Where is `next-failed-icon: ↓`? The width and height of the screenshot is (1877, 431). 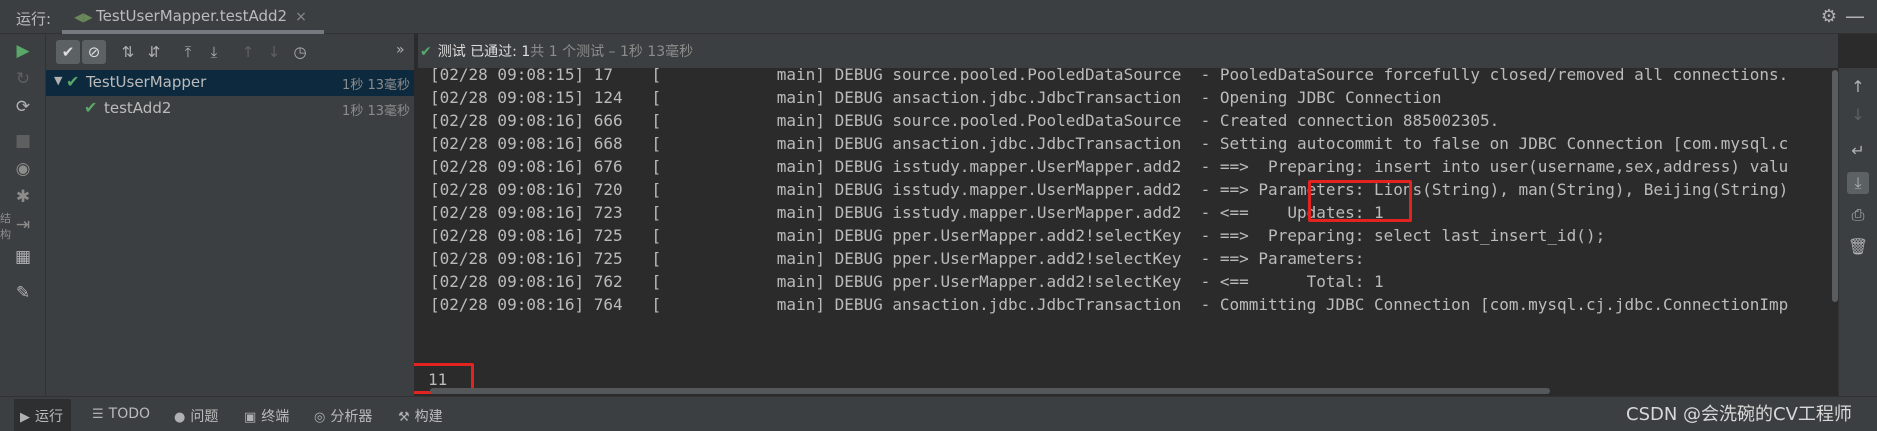
next-failed-icon: ↓ is located at coordinates (274, 52).